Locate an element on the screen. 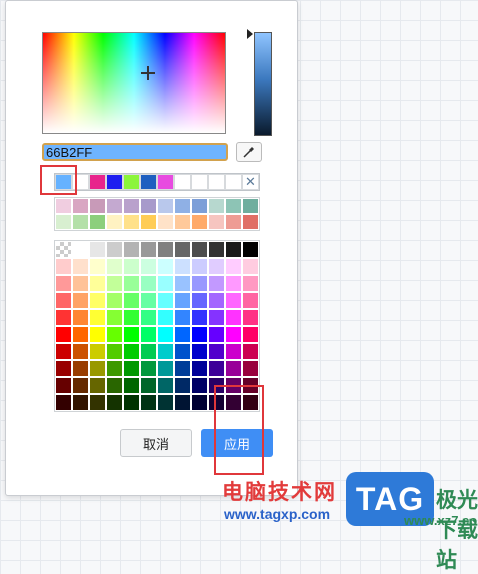  crosshair-cursor-icon is located at coordinates (148, 73).